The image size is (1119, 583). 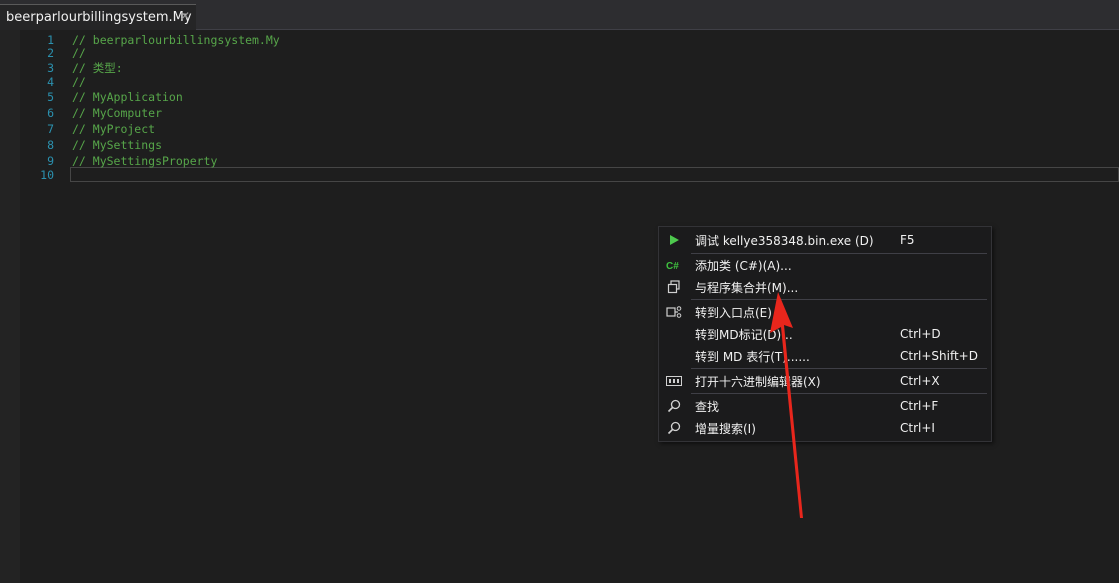 I want to click on line-number: 4, so click(x=50, y=82).